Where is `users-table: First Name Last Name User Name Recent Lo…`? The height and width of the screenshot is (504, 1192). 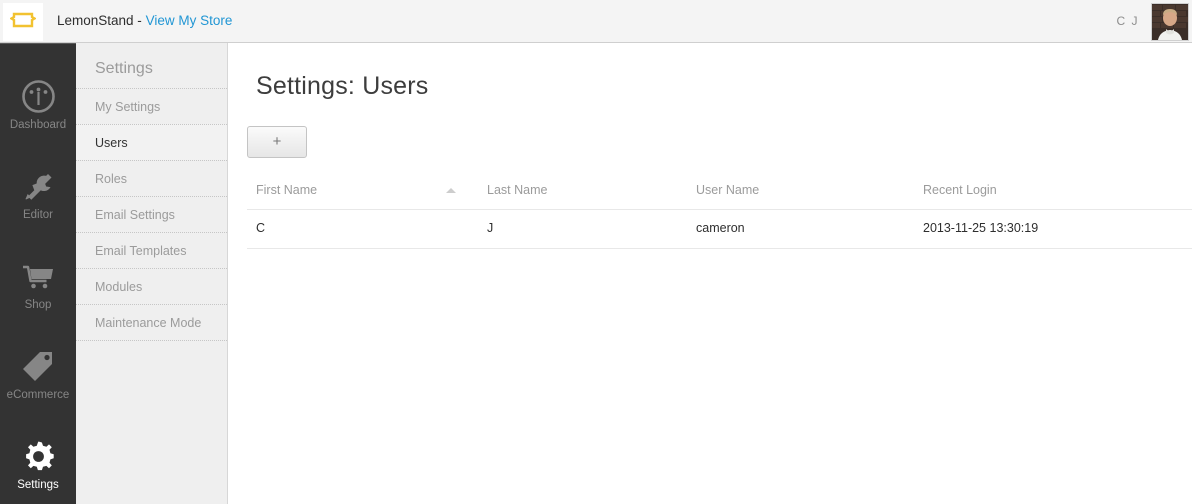
users-table: First Name Last Name User Name Recent Lo… is located at coordinates (719, 216).